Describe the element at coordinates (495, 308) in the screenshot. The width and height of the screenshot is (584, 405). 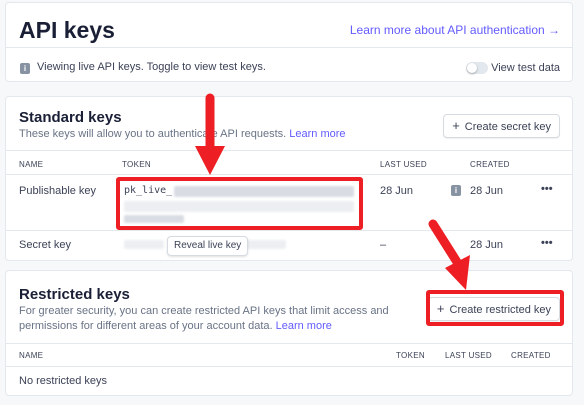
I see `create-restricted-key-highlight-box` at that location.